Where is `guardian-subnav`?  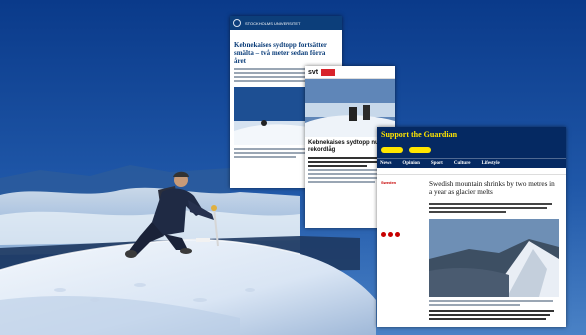
guardian-subnav is located at coordinates (471, 171).